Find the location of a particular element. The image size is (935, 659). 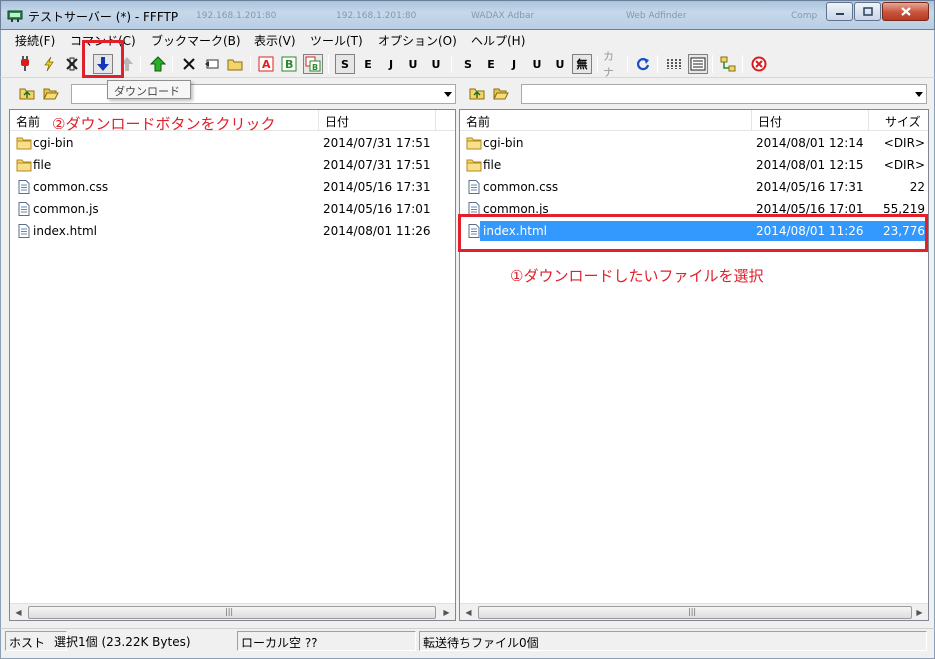

kanji-euc-button: E is located at coordinates (368, 64).